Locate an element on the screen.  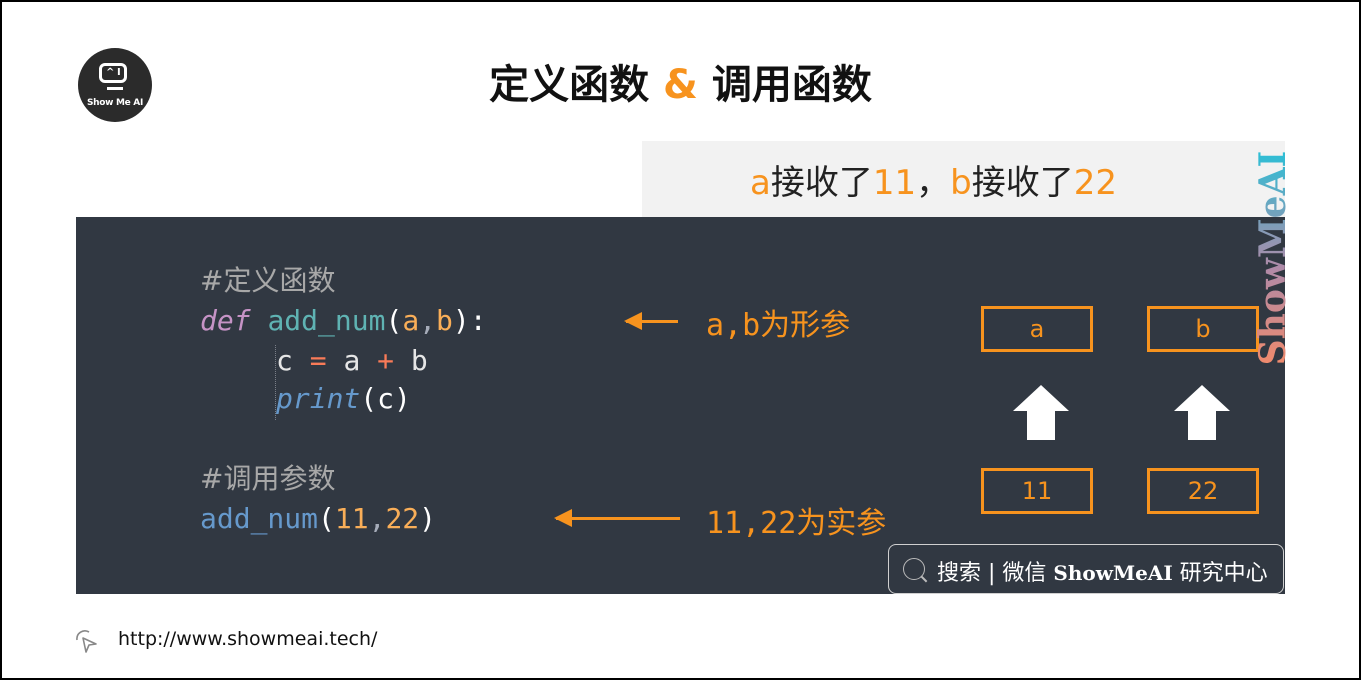
arg-box-11: 11 is located at coordinates (1037, 491).